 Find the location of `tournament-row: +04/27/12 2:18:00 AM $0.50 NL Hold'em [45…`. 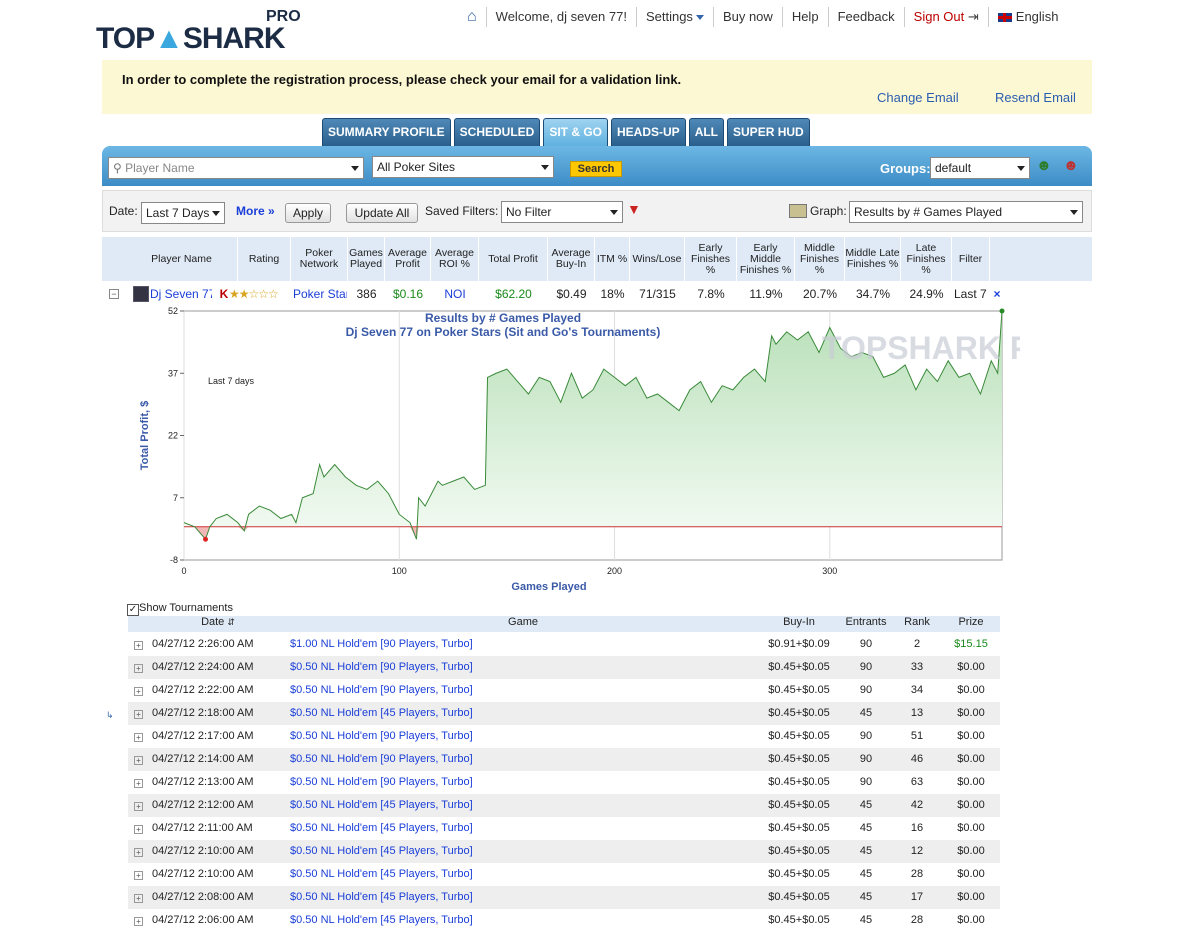

tournament-row: +04/27/12 2:18:00 AM $0.50 NL Hold'em [45… is located at coordinates (564, 713).